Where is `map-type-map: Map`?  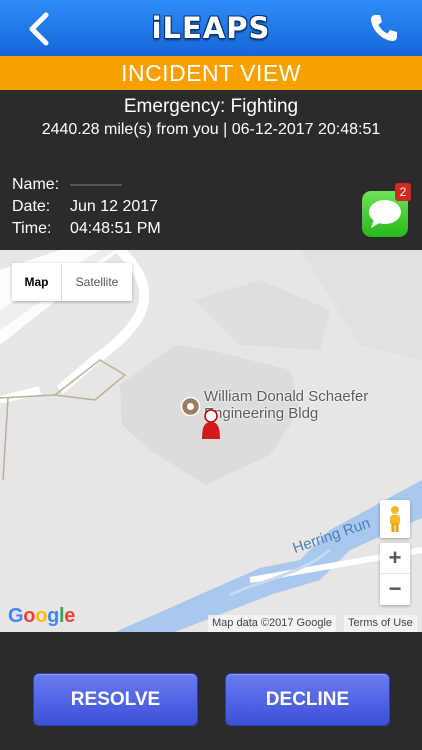
map-type-map: Map is located at coordinates (37, 282).